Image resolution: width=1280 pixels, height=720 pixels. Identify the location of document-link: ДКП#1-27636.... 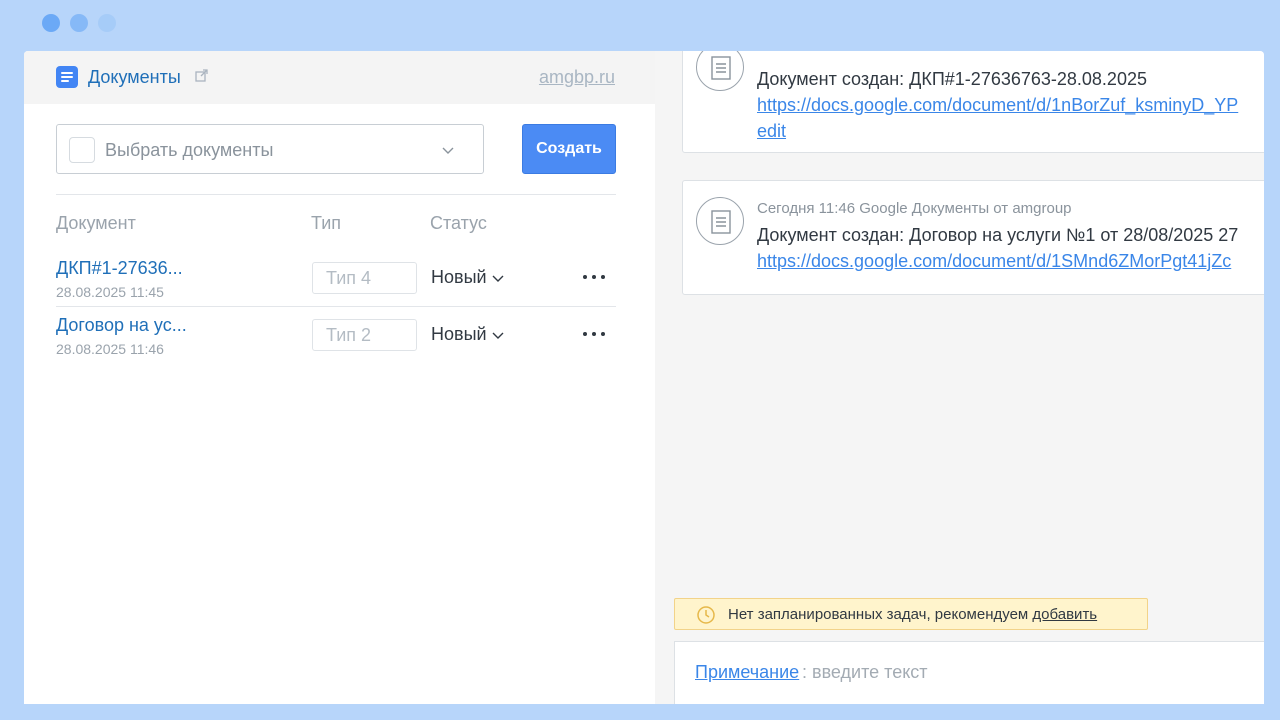
(119, 268).